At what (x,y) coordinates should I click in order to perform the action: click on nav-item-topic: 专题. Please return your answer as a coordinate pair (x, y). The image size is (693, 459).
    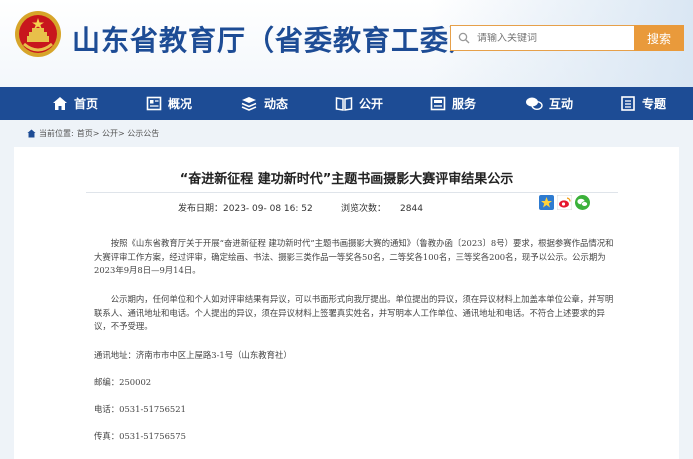
    Looking at the image, I should click on (643, 103).